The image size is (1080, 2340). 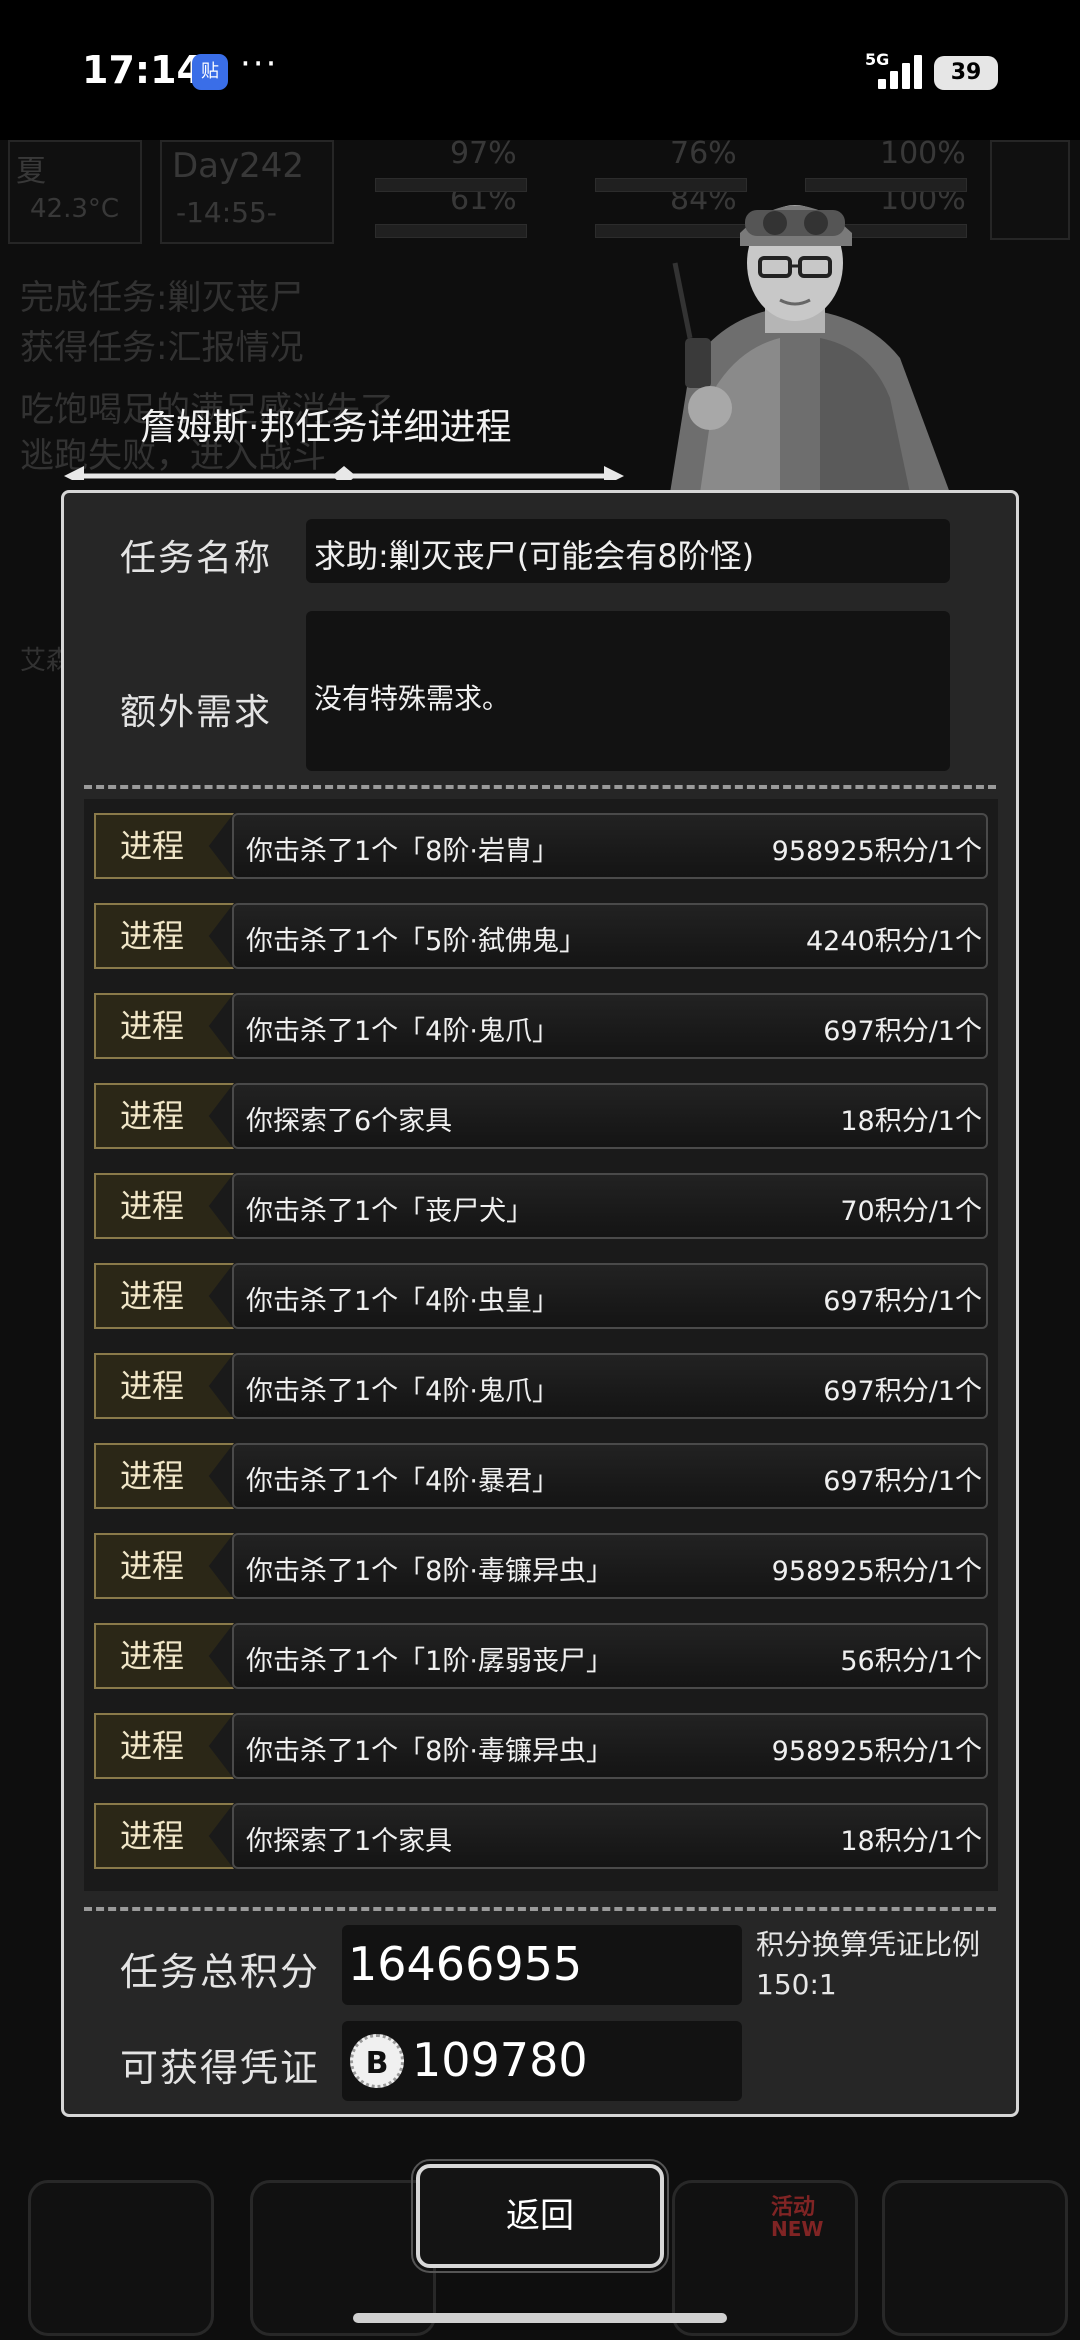 What do you see at coordinates (238, 166) in the screenshot?
I see `day-label: Day242` at bounding box center [238, 166].